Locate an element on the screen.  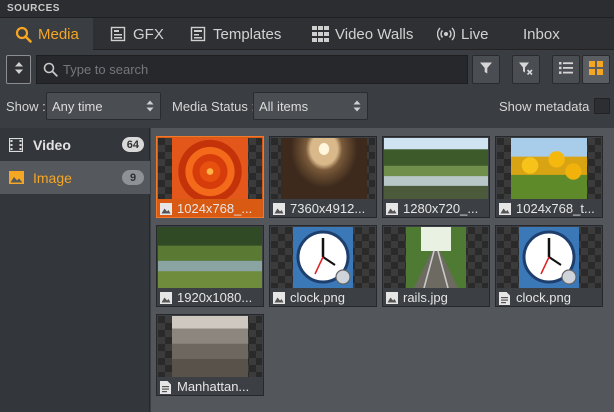
tab-media-label: Media is located at coordinates (58, 34).